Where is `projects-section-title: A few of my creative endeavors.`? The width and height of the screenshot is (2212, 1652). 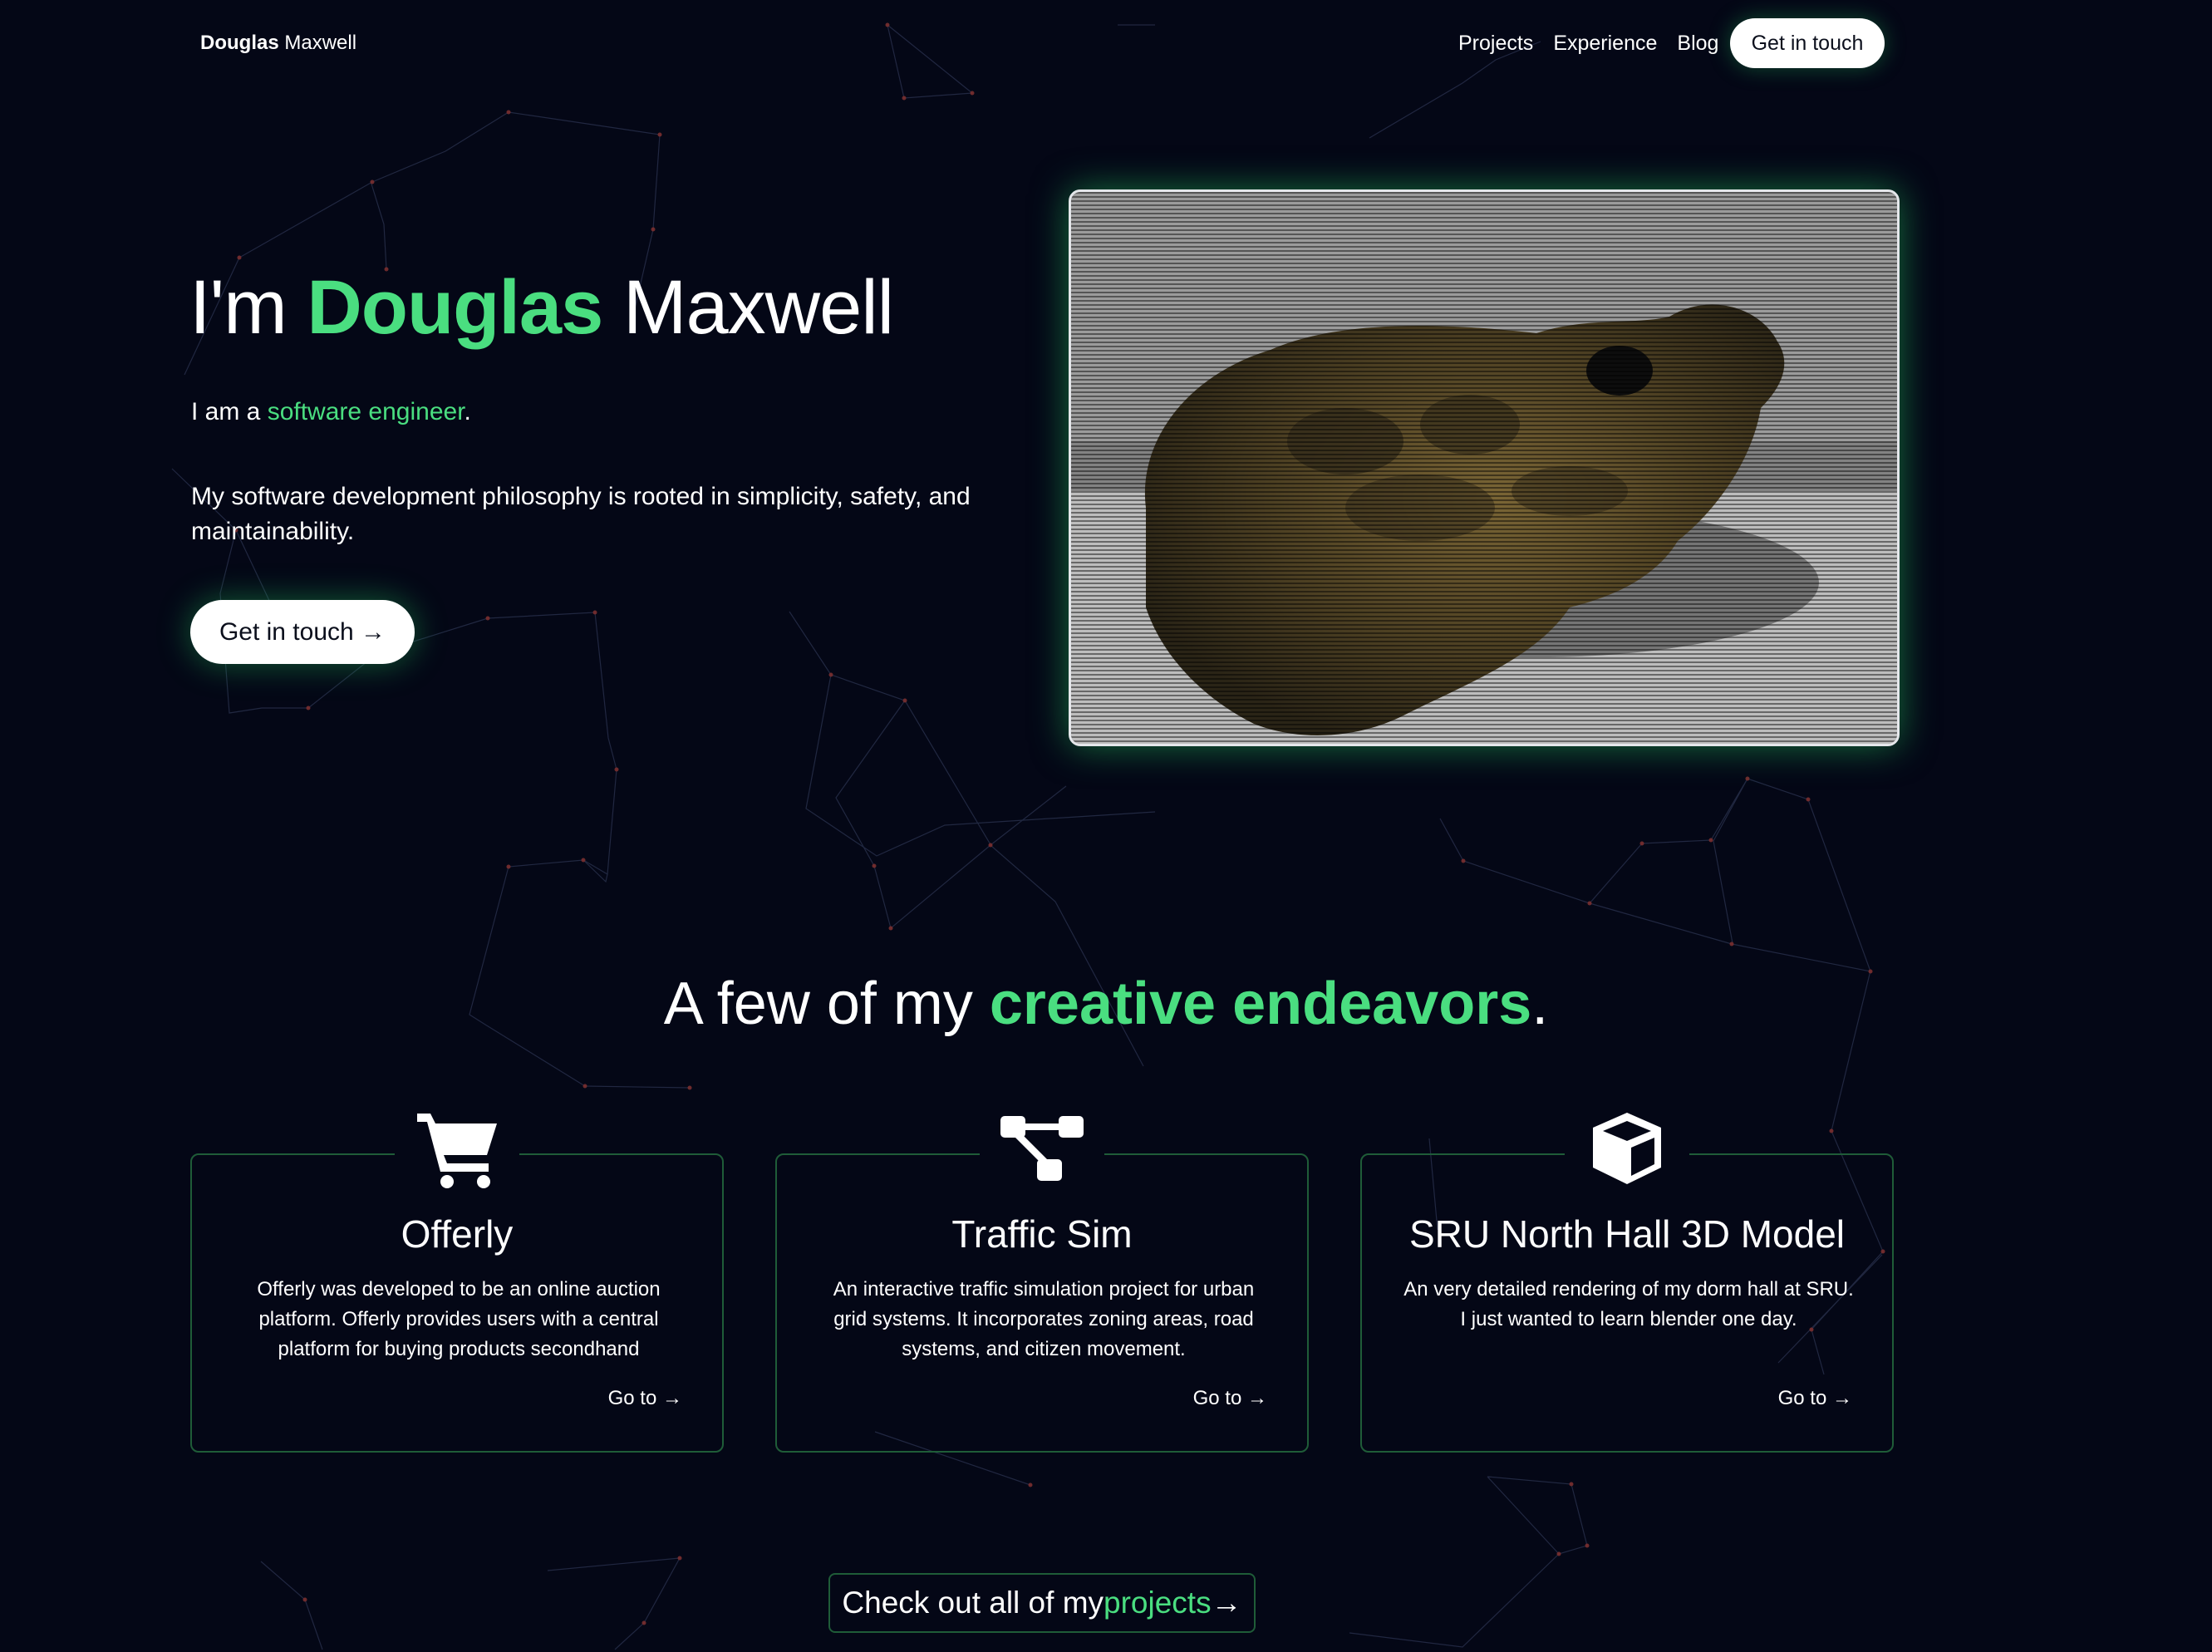 projects-section-title: A few of my creative endeavors. is located at coordinates (1106, 1004).